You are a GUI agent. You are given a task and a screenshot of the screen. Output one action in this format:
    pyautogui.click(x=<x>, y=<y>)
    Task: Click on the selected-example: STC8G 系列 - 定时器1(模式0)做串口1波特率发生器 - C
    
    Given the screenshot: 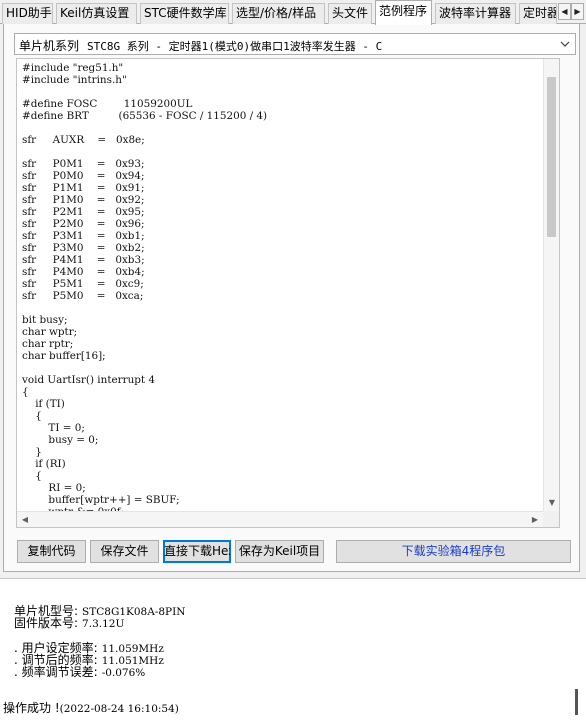 What is the action you would take?
    pyautogui.click(x=235, y=46)
    